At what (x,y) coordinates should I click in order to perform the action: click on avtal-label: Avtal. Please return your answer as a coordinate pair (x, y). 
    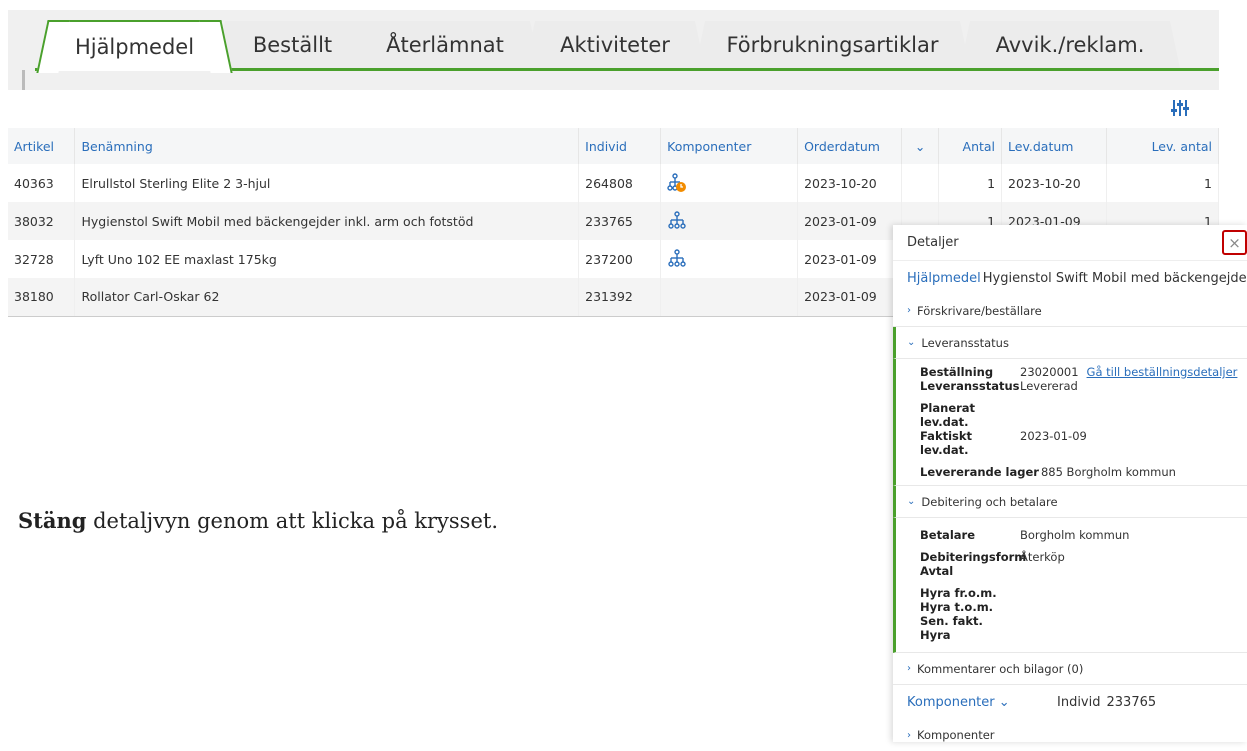
    Looking at the image, I should click on (937, 571).